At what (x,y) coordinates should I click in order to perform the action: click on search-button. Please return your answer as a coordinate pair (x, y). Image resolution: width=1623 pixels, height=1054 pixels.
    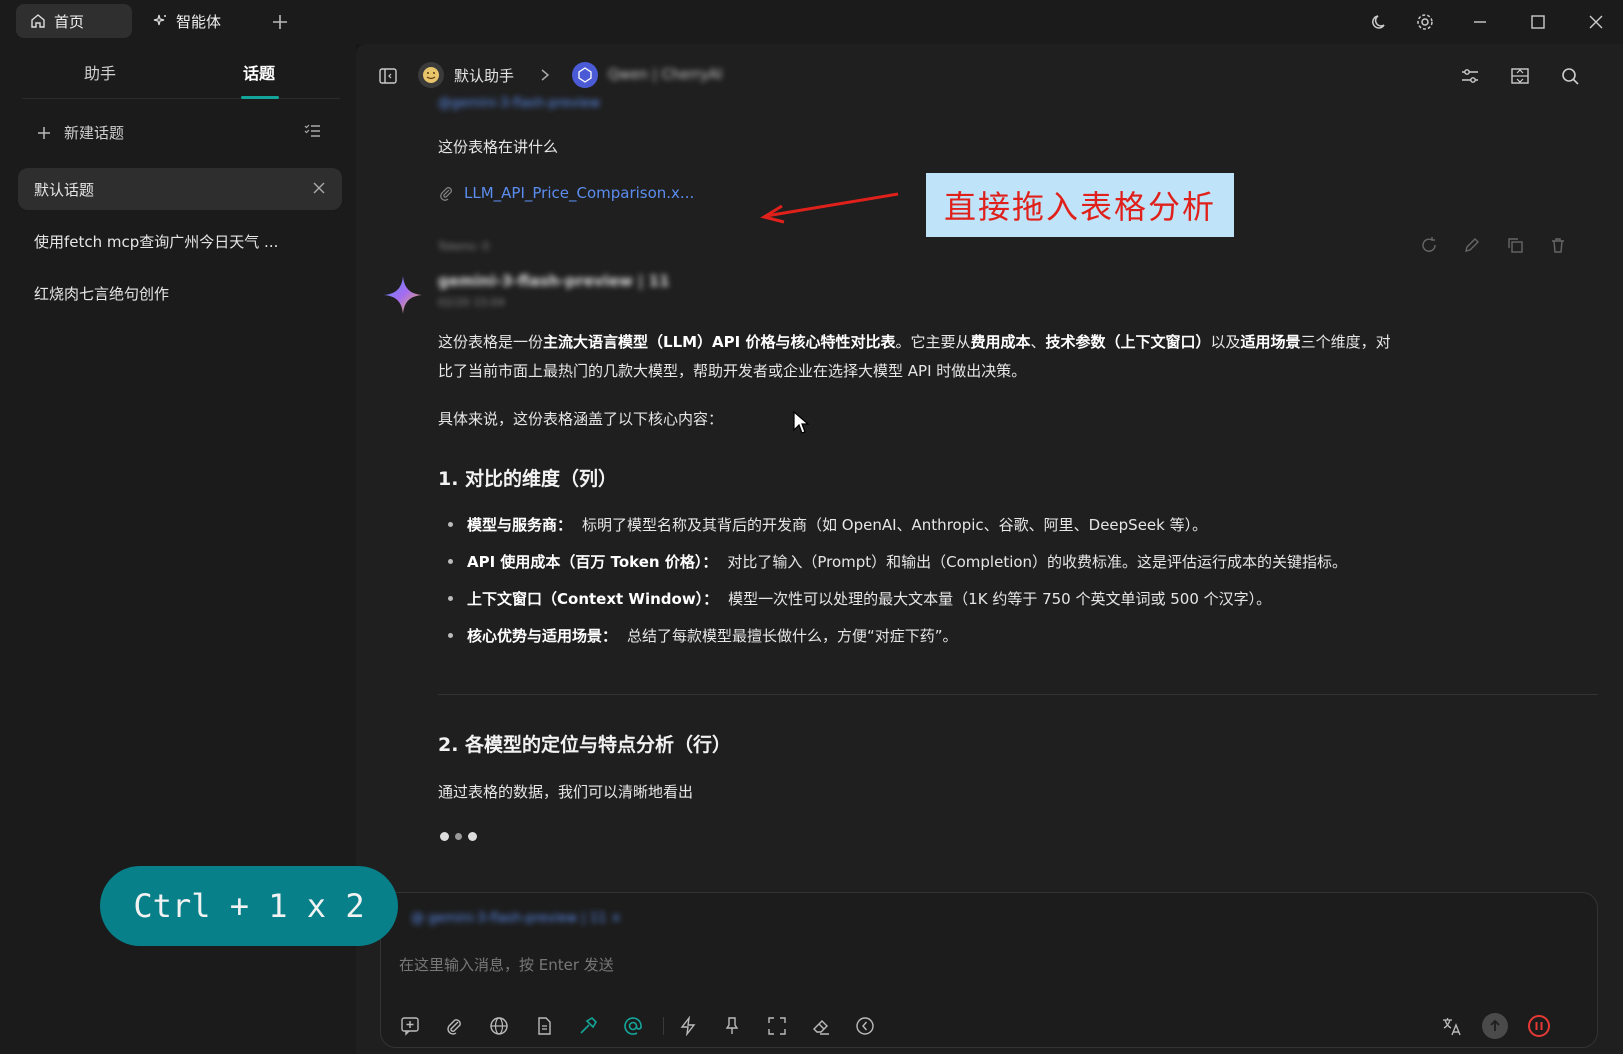
    Looking at the image, I should click on (1570, 76).